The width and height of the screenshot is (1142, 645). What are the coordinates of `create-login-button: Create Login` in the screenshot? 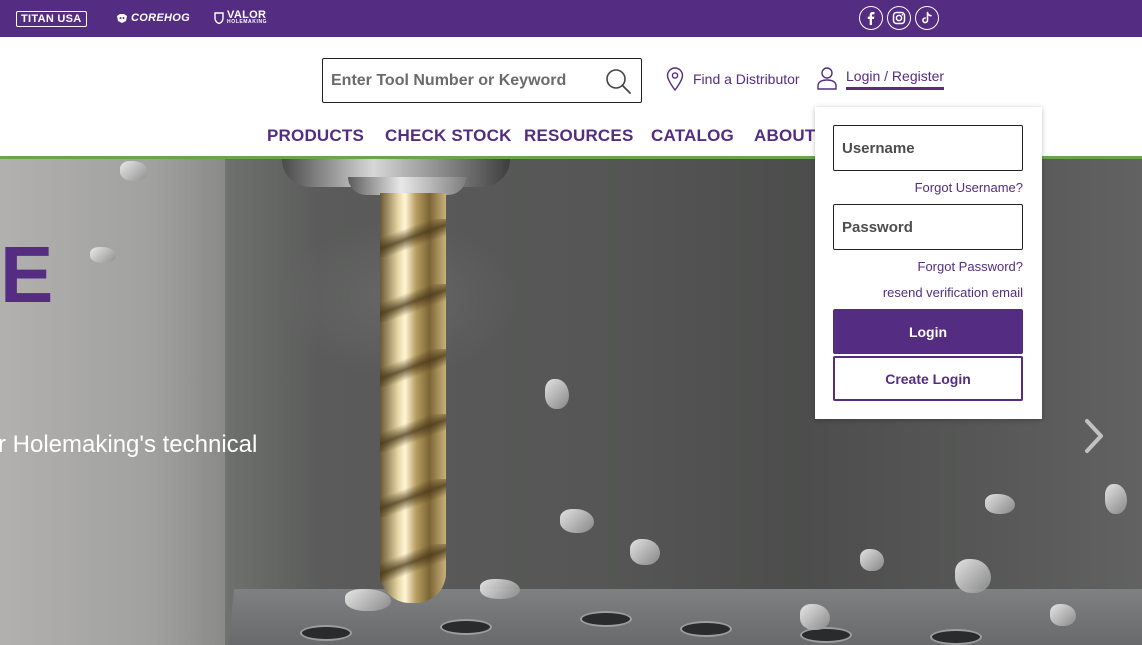 It's located at (928, 378).